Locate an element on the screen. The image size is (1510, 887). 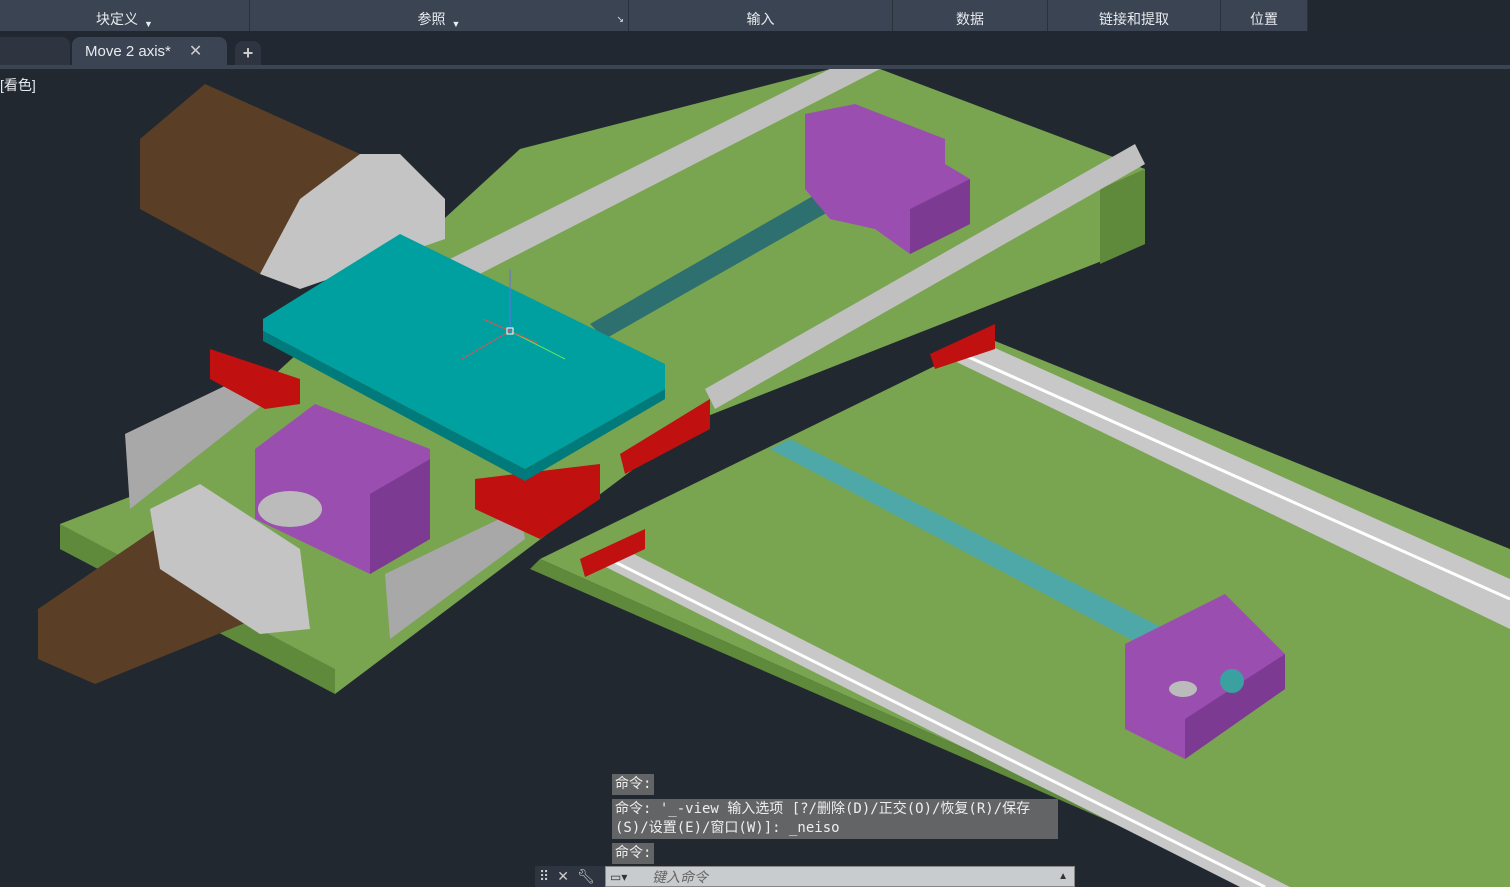
new-tab-button: + is located at coordinates (248, 53).